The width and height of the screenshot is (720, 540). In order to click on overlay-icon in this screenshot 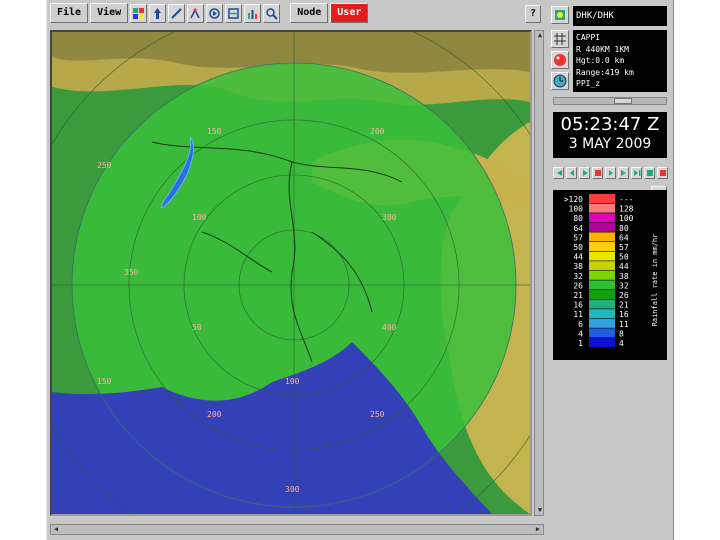, I will do `click(234, 13)`.